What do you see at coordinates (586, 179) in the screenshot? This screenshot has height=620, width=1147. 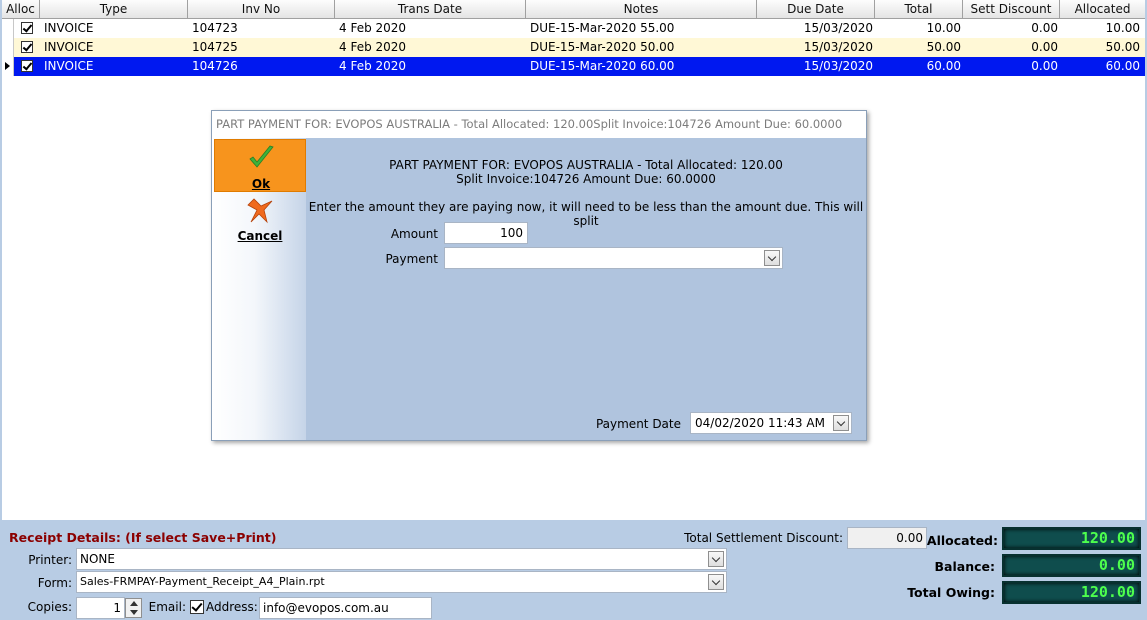 I see `dialog-heading-line2: Split Invoice:104726 Amount Due: 60.0000` at bounding box center [586, 179].